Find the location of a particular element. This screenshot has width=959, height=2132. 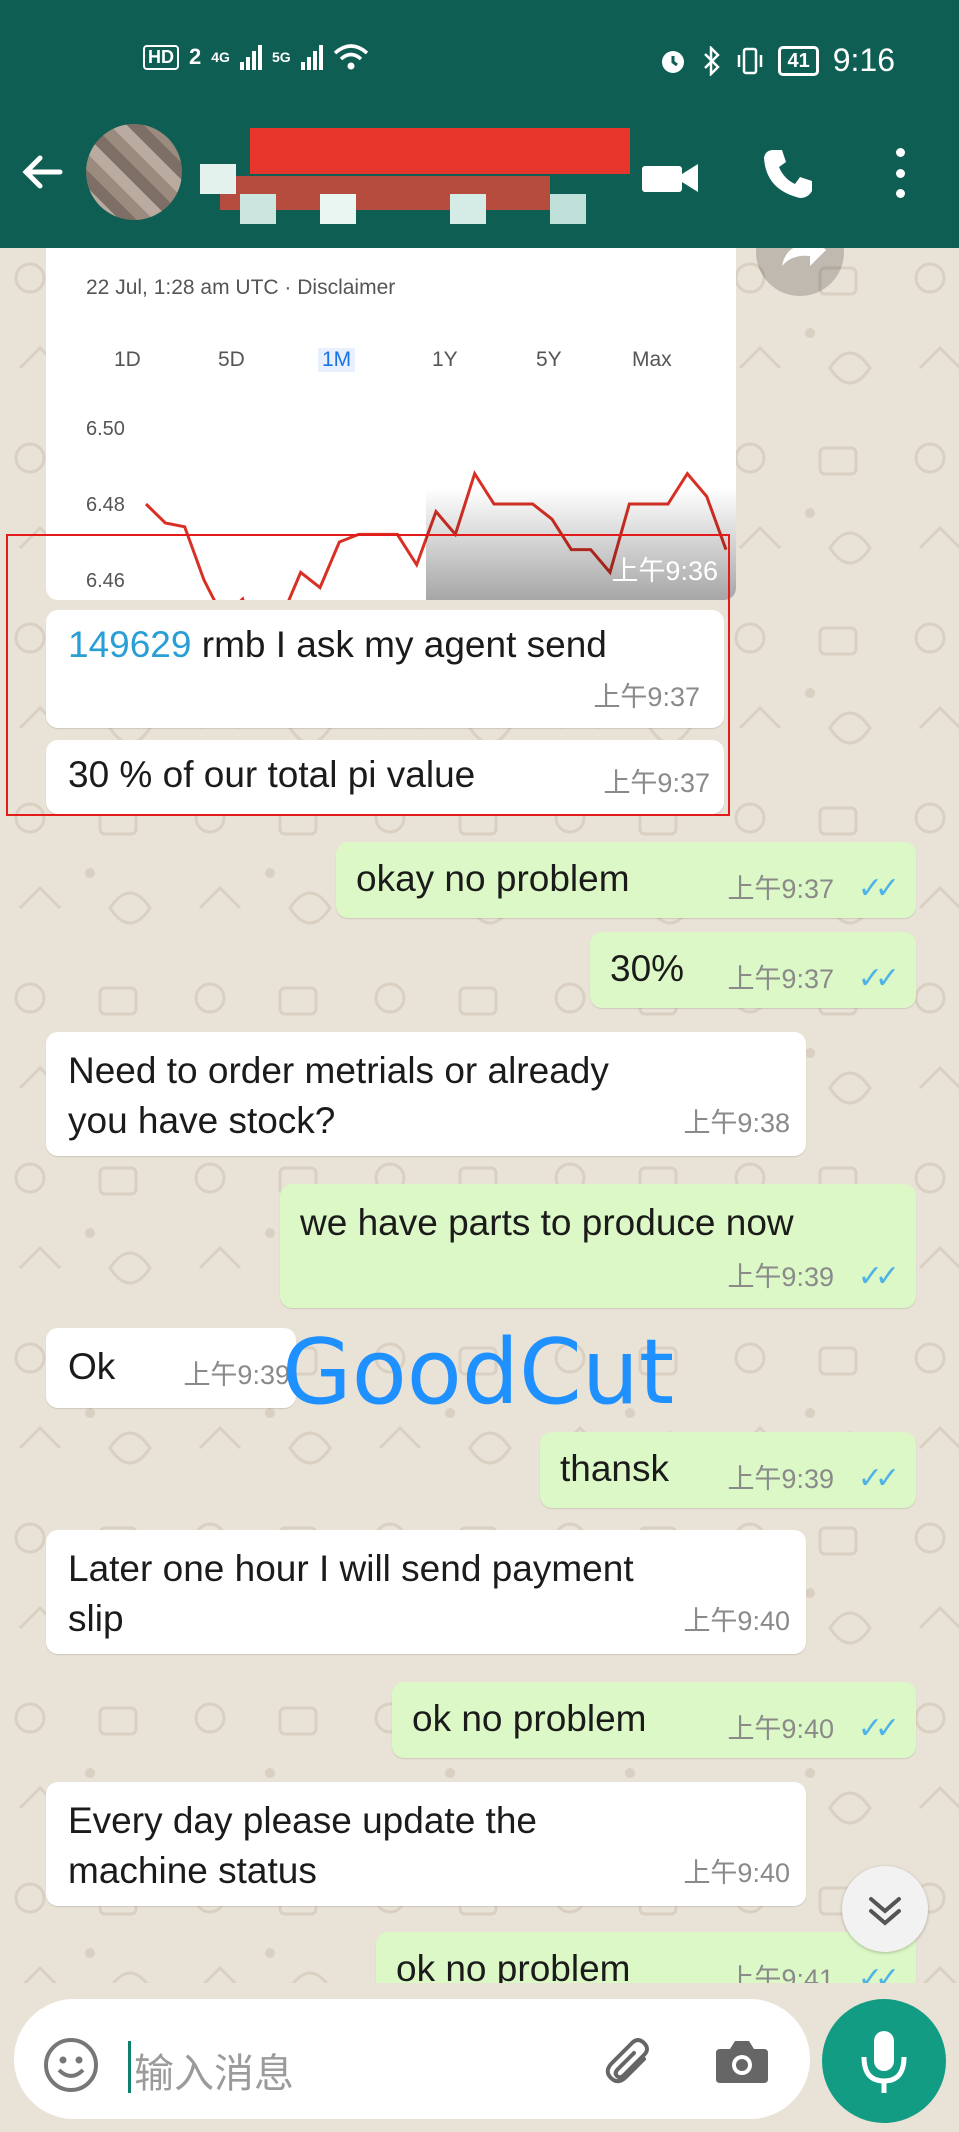

video-call-icon is located at coordinates (671, 176).